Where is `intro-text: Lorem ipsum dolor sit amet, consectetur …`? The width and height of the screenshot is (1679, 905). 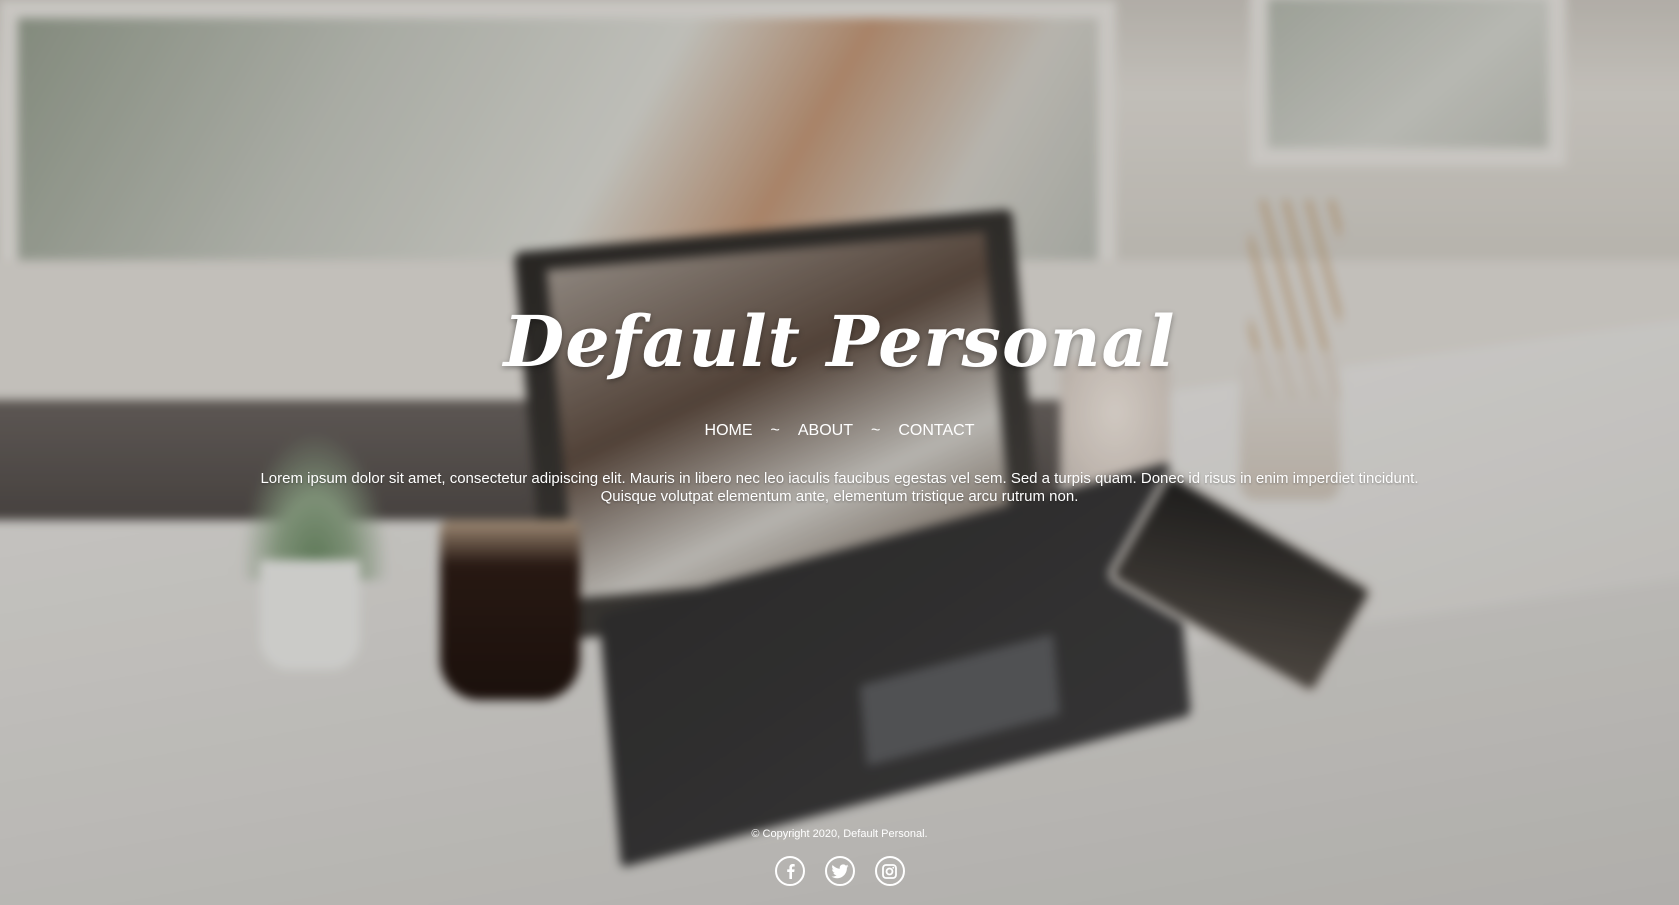 intro-text: Lorem ipsum dolor sit amet, consectetur … is located at coordinates (839, 488).